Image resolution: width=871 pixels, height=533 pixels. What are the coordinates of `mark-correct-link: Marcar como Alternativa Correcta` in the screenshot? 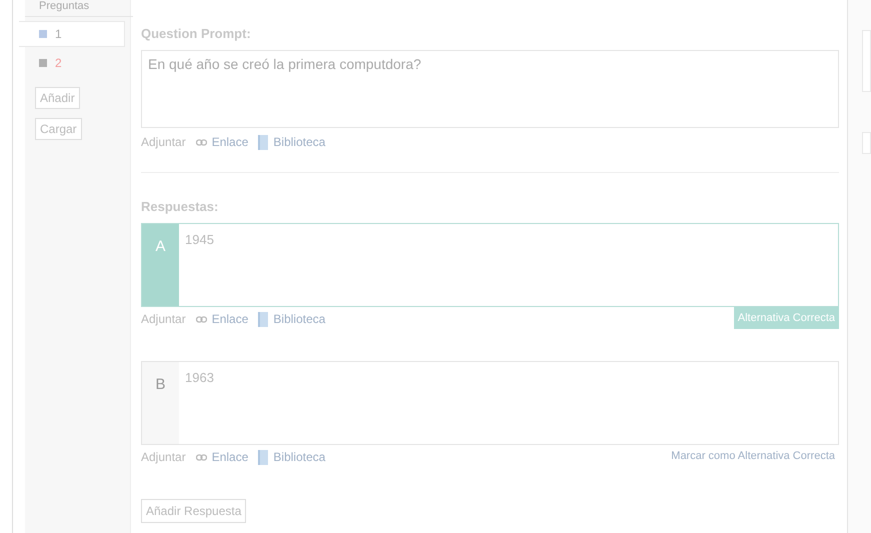 It's located at (753, 453).